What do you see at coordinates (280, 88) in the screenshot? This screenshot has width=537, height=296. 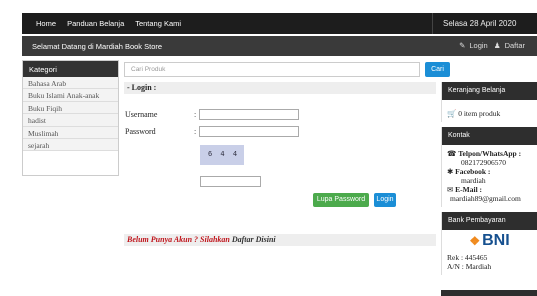 I see `login-section-title: - Login :` at bounding box center [280, 88].